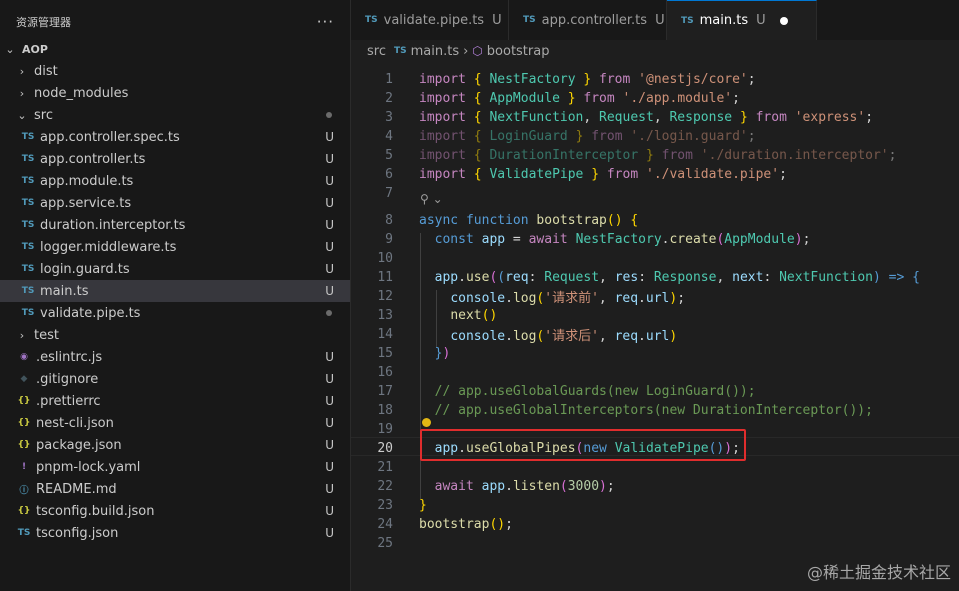 This screenshot has width=959, height=591. What do you see at coordinates (742, 20) in the screenshot?
I see `tab-main-ts: TS main.ts U` at bounding box center [742, 20].